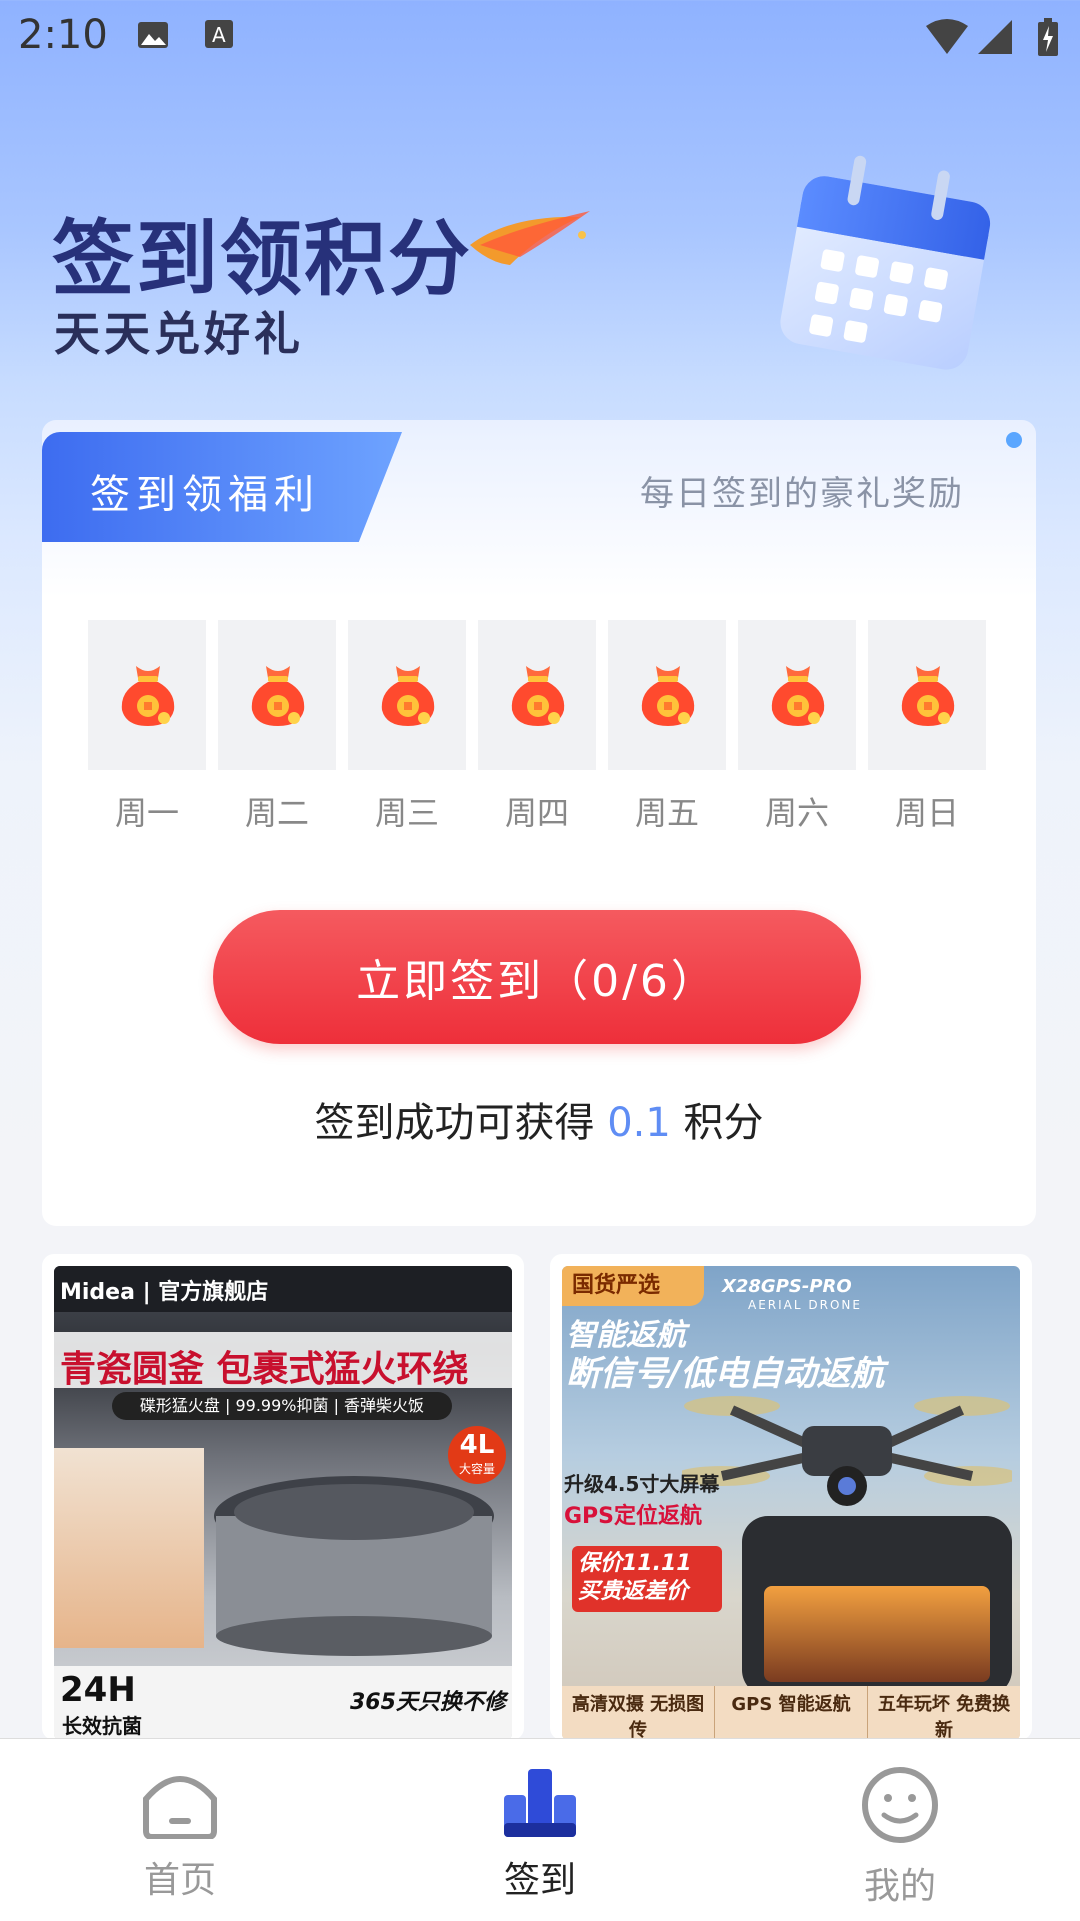 This screenshot has height=1921, width=1080. Describe the element at coordinates (540, 1803) in the screenshot. I see `checkin-icon` at that location.